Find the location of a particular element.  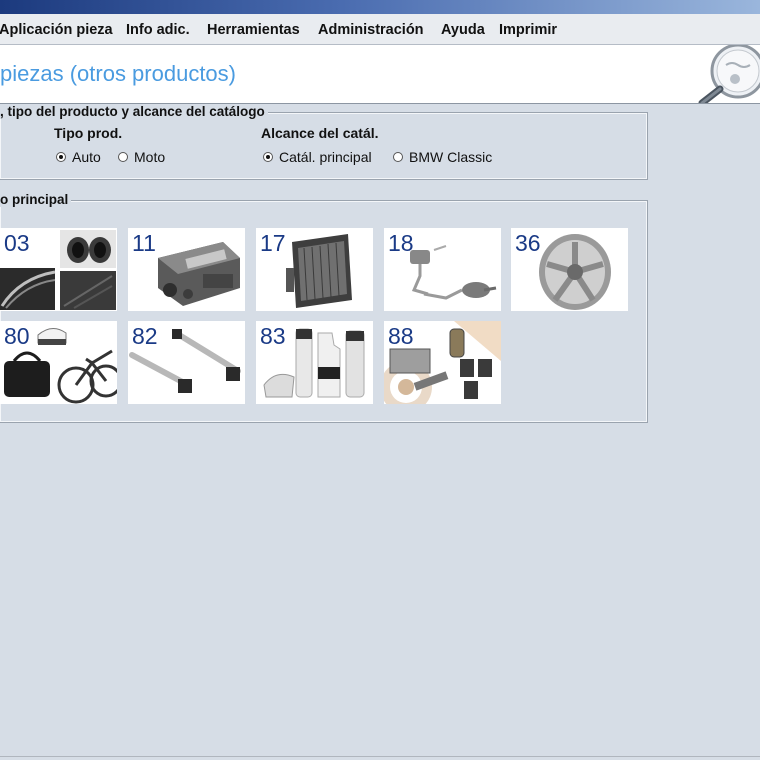

tile-88: 88 is located at coordinates (442, 362).